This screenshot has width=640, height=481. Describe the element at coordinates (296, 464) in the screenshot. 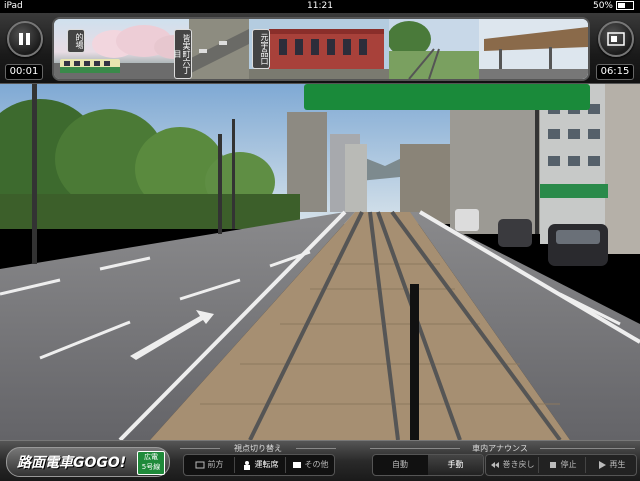

I see `other-view-icon` at that location.